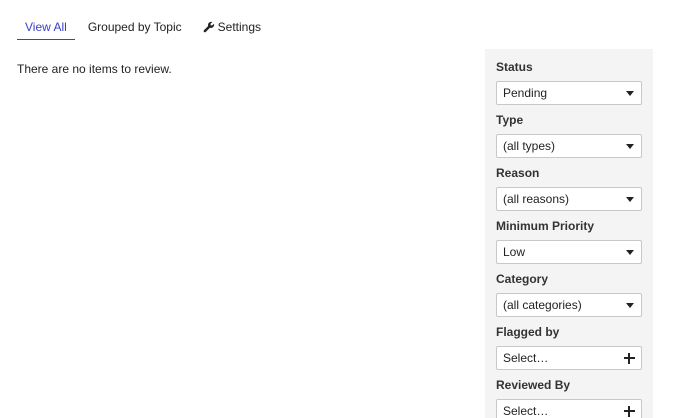 The height and width of the screenshot is (418, 689). Describe the element at coordinates (529, 146) in the screenshot. I see `type-select-value: (all types)` at that location.